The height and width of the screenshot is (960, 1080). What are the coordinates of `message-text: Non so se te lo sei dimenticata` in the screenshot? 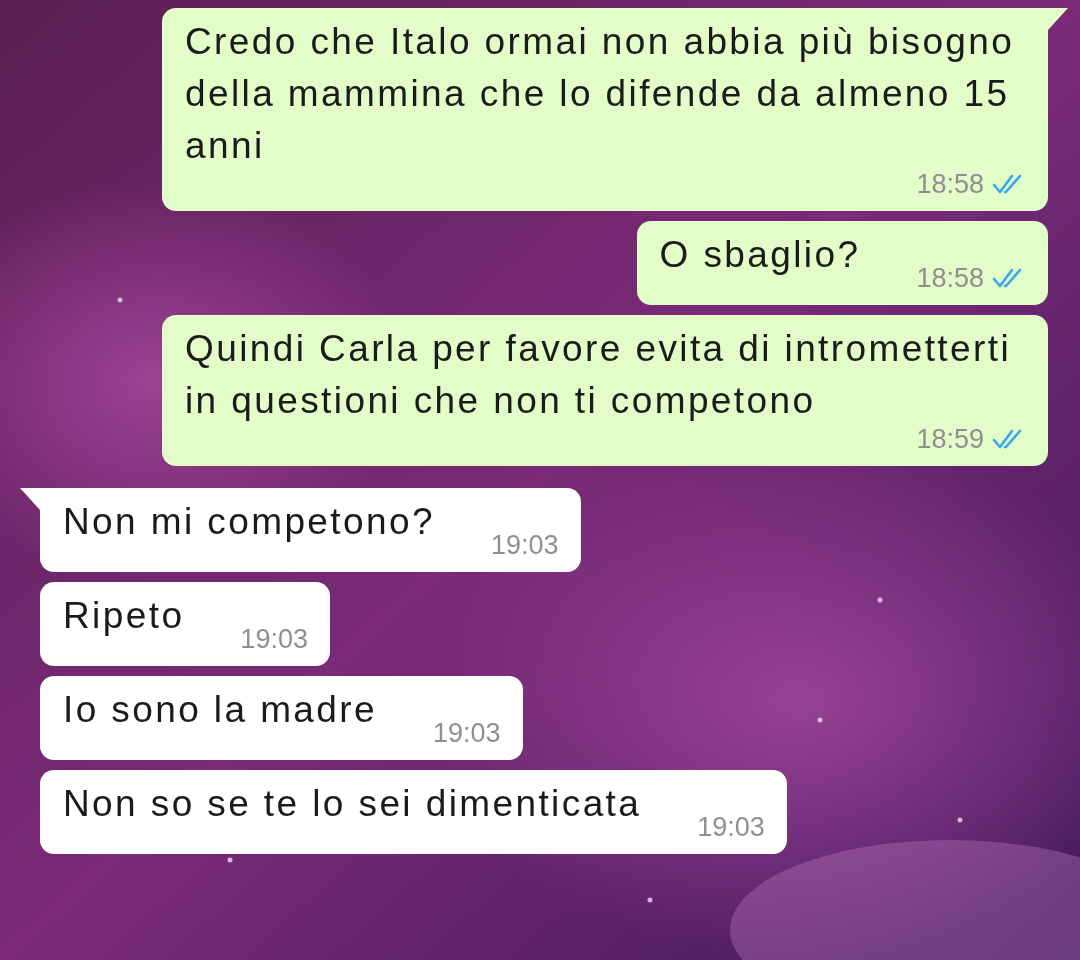 It's located at (352, 804).